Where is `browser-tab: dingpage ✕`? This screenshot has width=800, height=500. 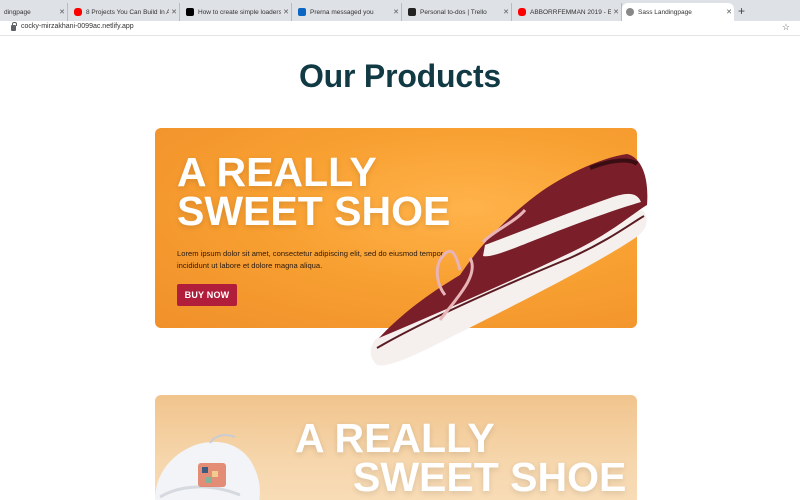
browser-tab: dingpage ✕ is located at coordinates (34, 12).